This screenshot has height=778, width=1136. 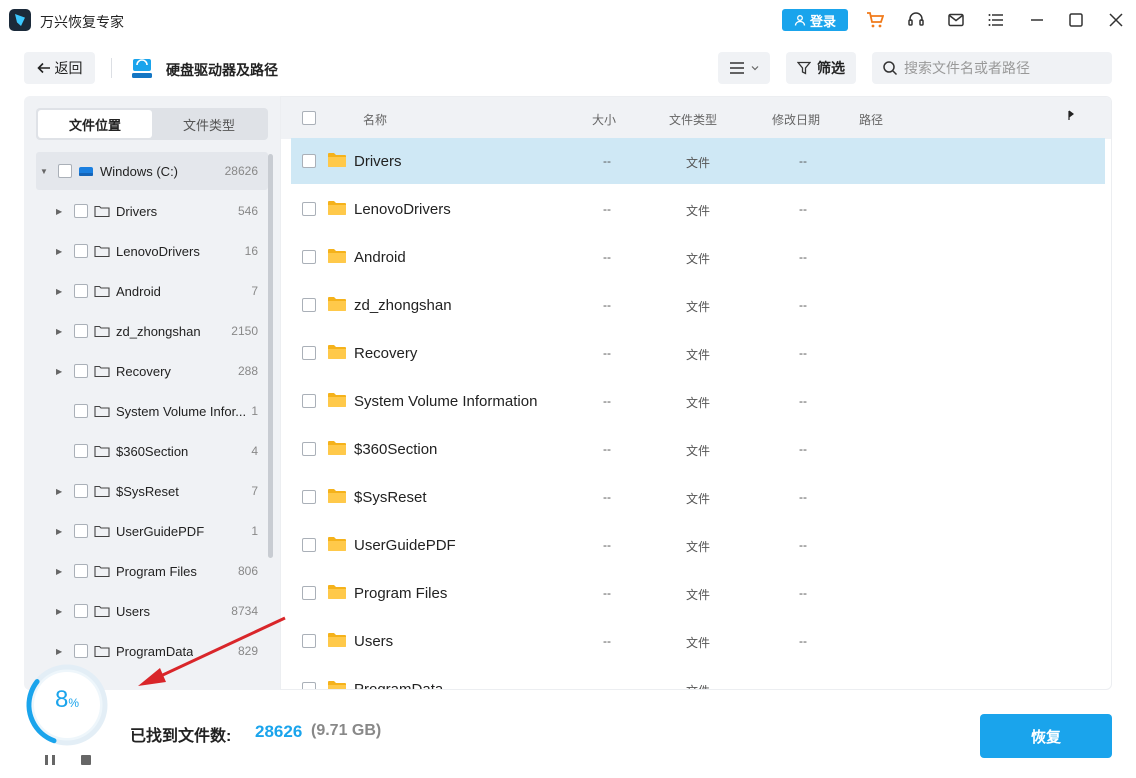 What do you see at coordinates (152, 331) in the screenshot?
I see `tree-item: ▶ zd_zhongshan 2150` at bounding box center [152, 331].